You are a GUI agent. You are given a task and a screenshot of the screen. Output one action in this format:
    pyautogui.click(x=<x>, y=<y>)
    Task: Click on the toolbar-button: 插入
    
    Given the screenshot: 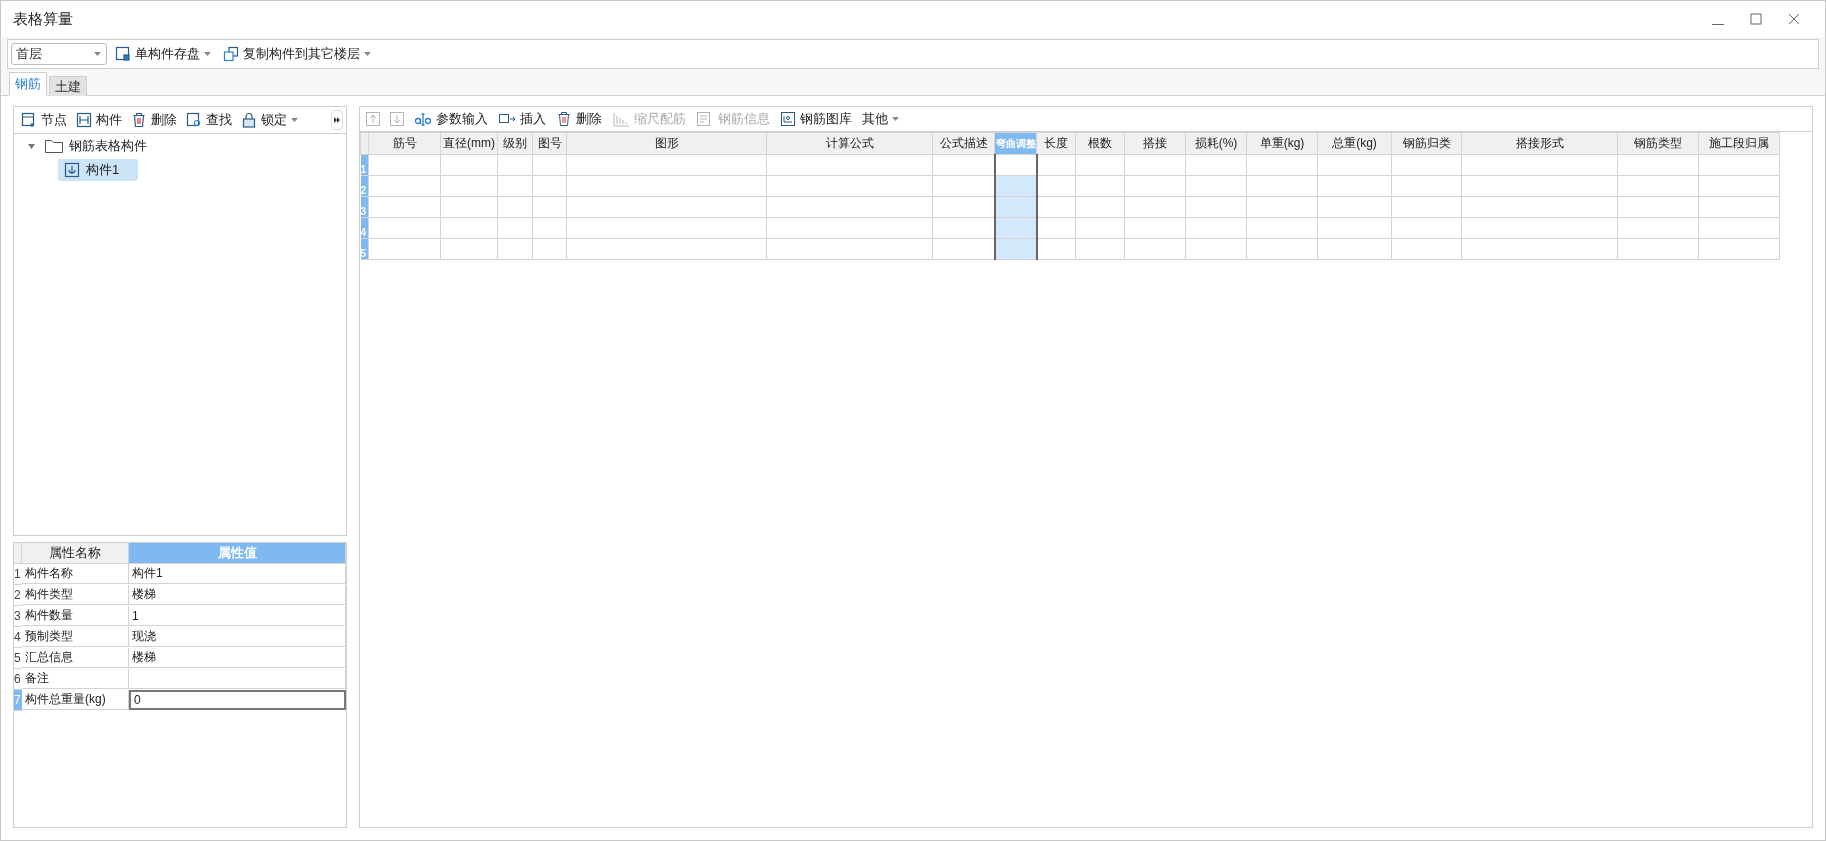 What is the action you would take?
    pyautogui.click(x=522, y=119)
    